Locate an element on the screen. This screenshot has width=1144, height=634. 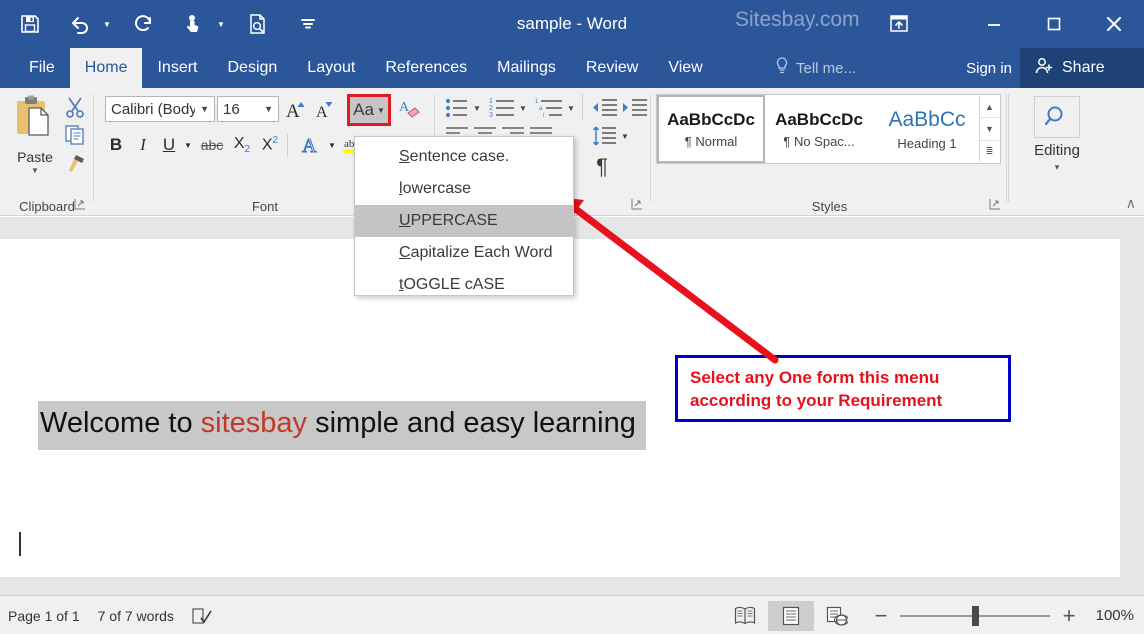
minimize-button is located at coordinates (994, 24).